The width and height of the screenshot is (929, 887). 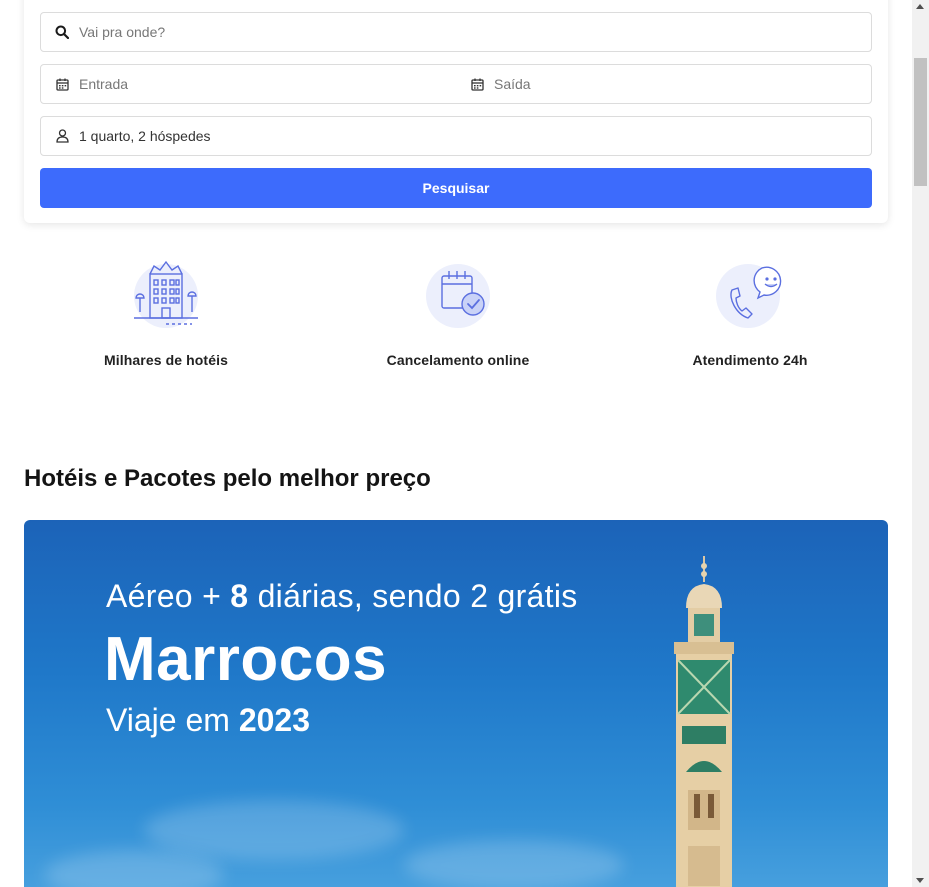 What do you see at coordinates (920, 443) in the screenshot?
I see `page-scrollbar` at bounding box center [920, 443].